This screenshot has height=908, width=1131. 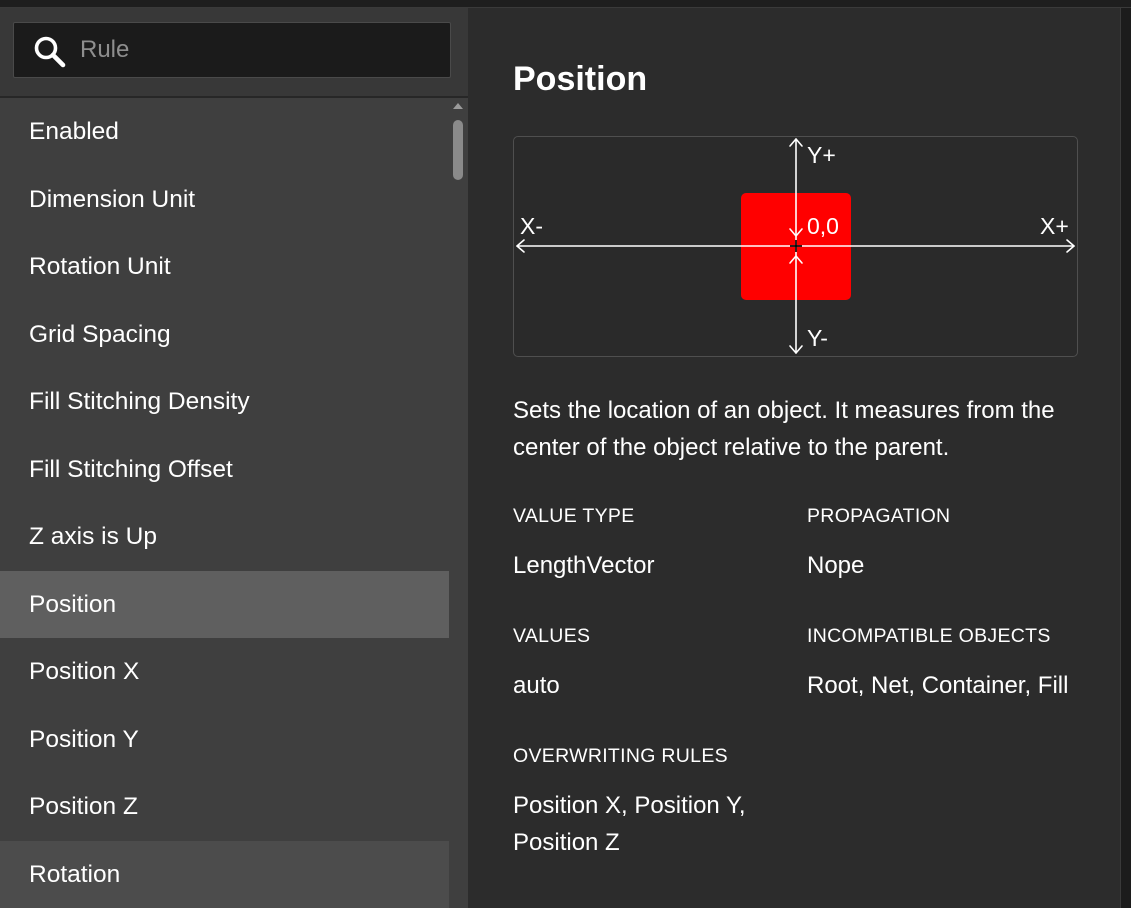 What do you see at coordinates (536, 685) in the screenshot?
I see `values-value: auto` at bounding box center [536, 685].